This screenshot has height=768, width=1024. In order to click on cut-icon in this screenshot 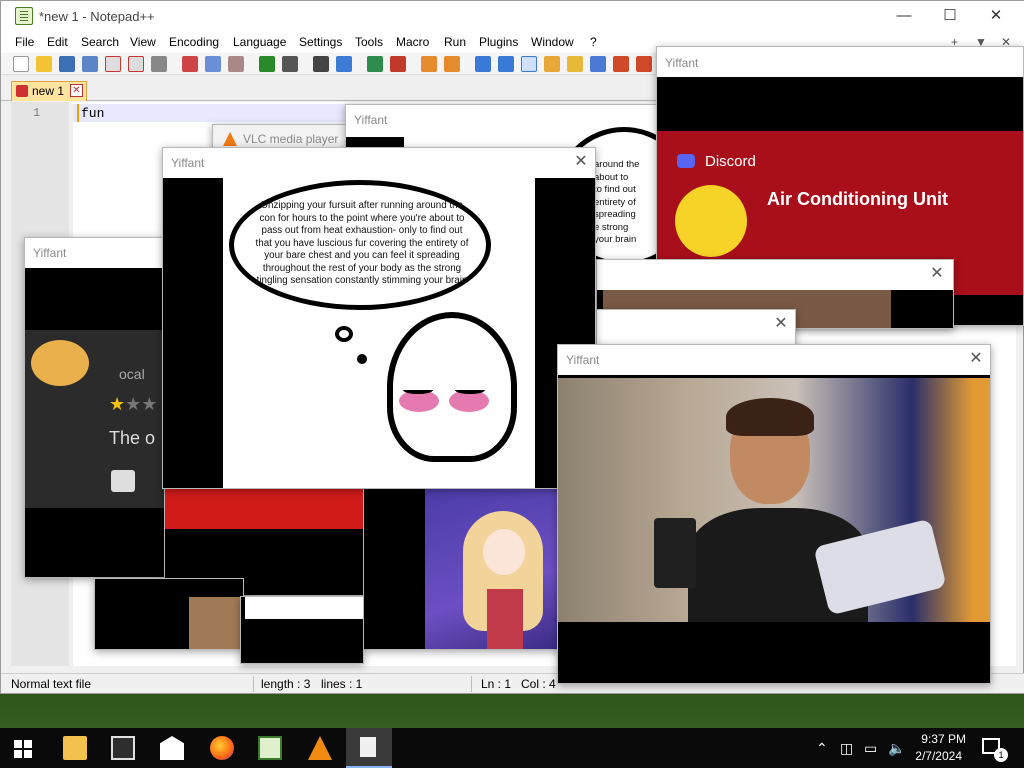, I will do `click(190, 64)`.